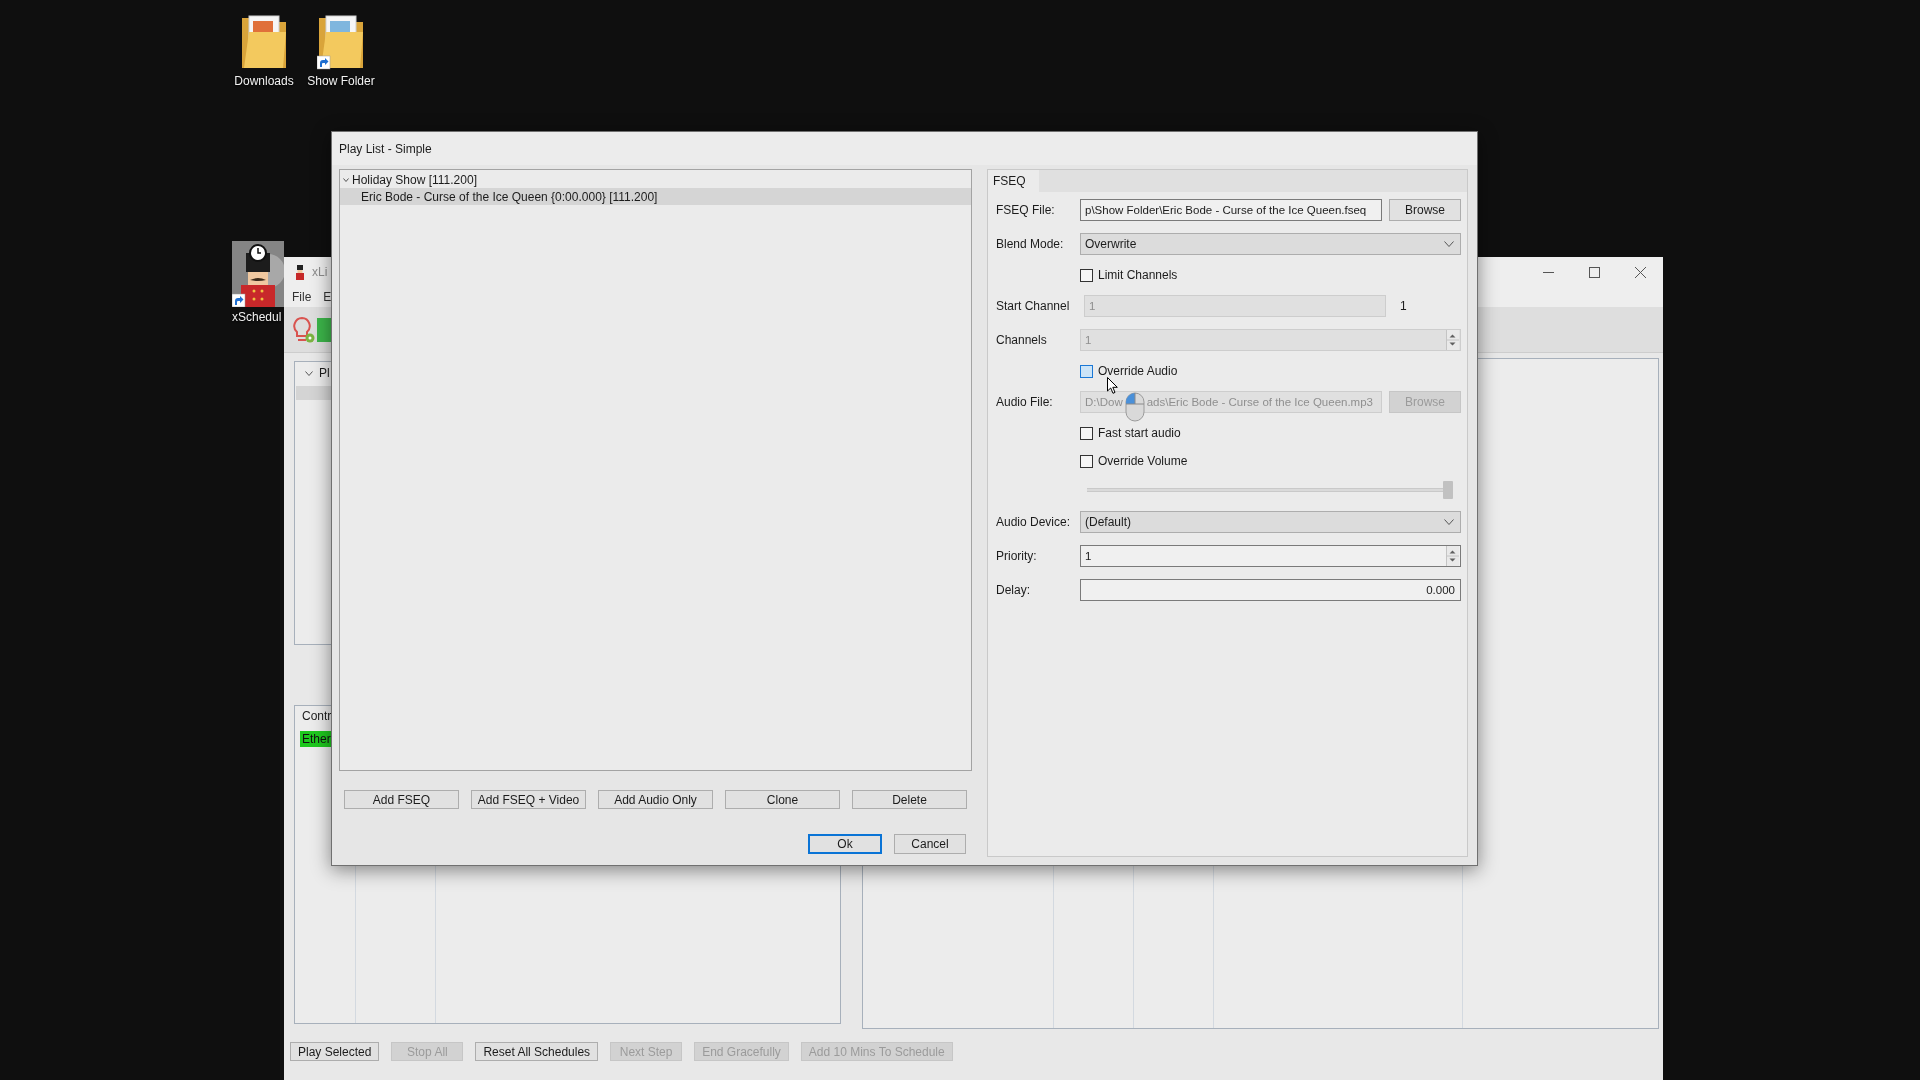 The image size is (1920, 1080). Describe the element at coordinates (909, 799) in the screenshot. I see `list-action-button: Delete` at that location.